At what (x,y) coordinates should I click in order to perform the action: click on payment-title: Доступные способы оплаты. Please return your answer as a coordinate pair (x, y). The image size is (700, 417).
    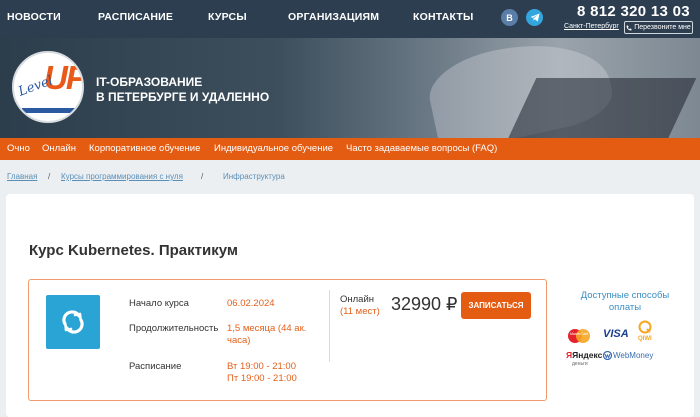
    Looking at the image, I should click on (625, 301).